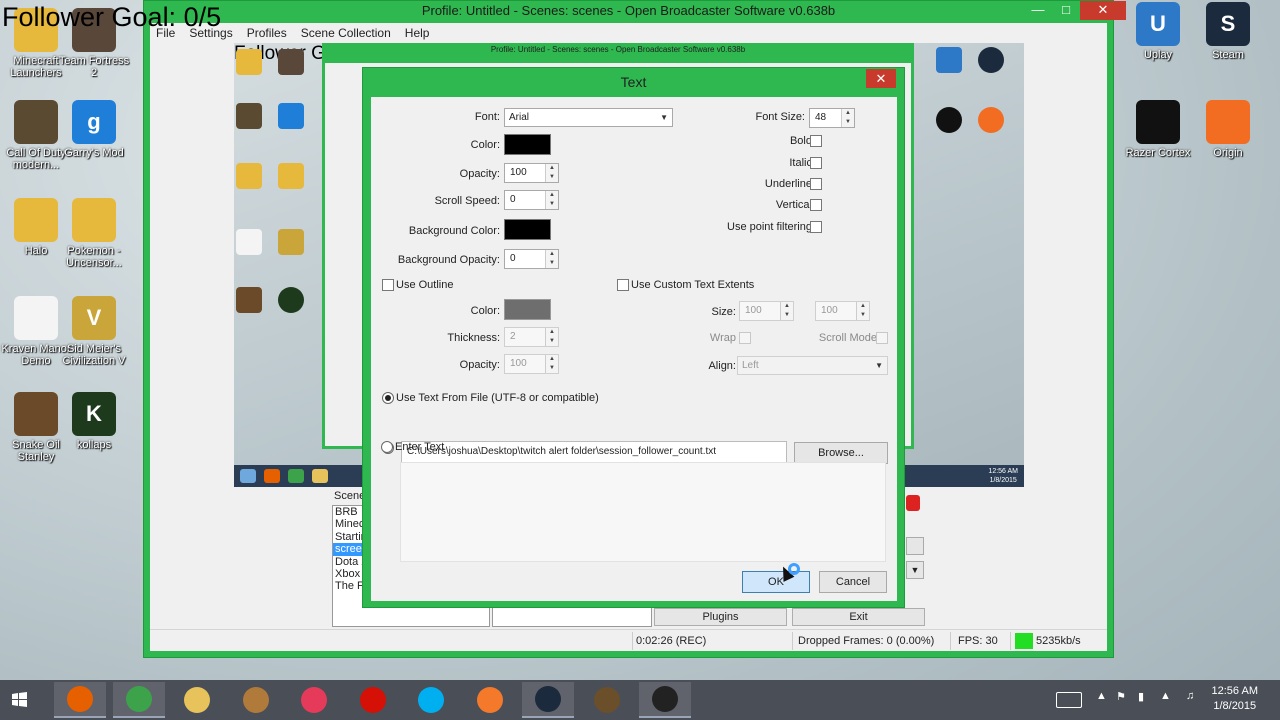 Image resolution: width=1280 pixels, height=720 pixels. What do you see at coordinates (388, 398) in the screenshot?
I see `use-file-radio` at bounding box center [388, 398].